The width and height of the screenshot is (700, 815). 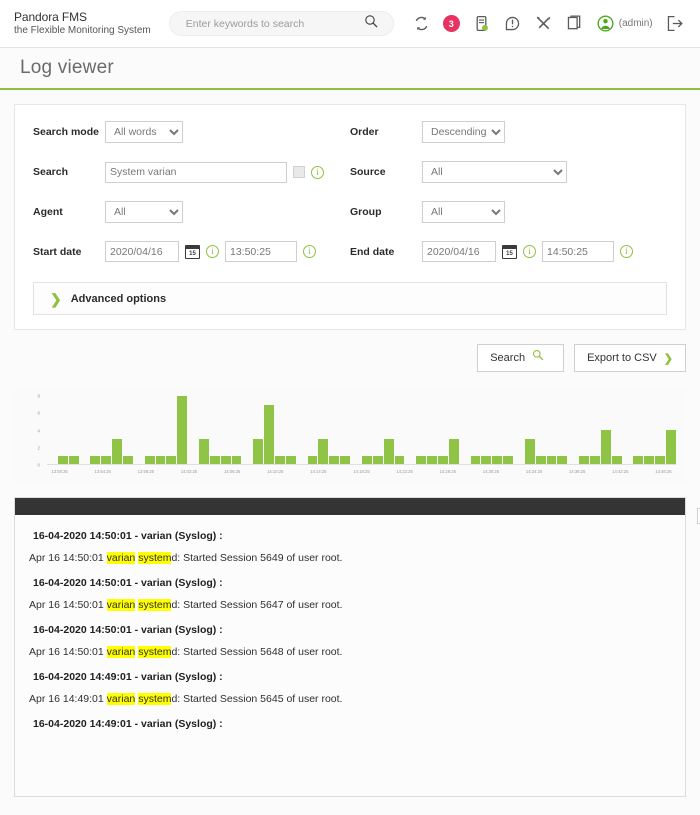 I want to click on order-select: Descending, so click(x=463, y=132).